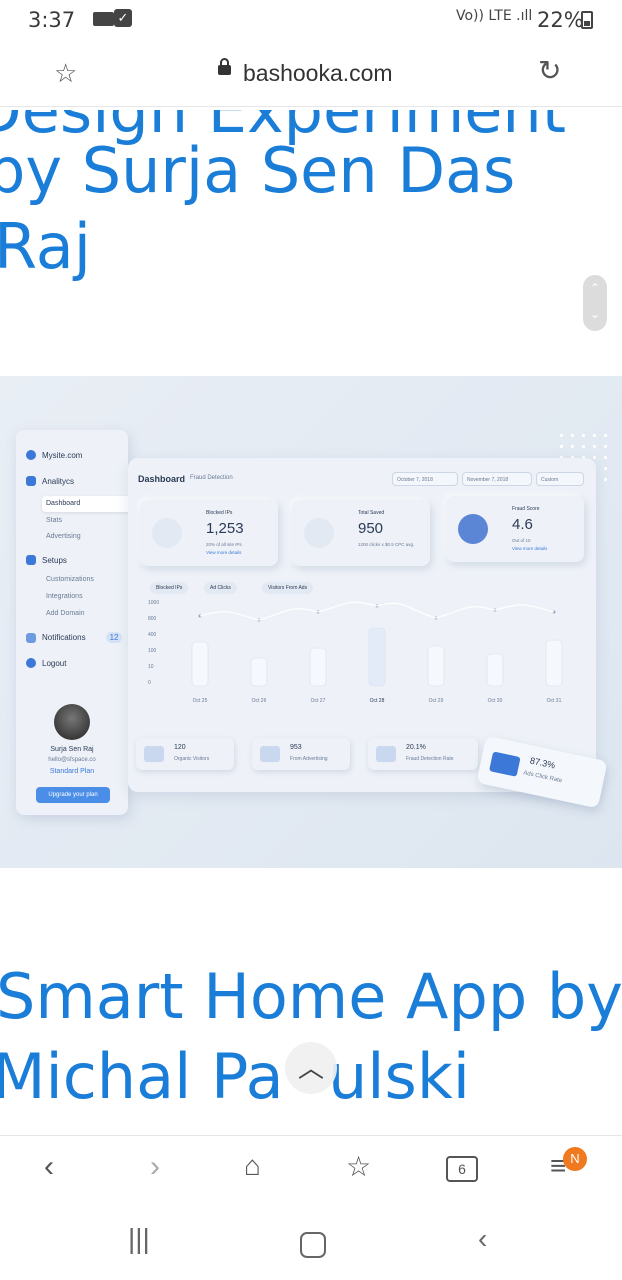 This screenshot has width=622, height=1280. I want to click on chart-x-tick: Oct 31, so click(554, 701).